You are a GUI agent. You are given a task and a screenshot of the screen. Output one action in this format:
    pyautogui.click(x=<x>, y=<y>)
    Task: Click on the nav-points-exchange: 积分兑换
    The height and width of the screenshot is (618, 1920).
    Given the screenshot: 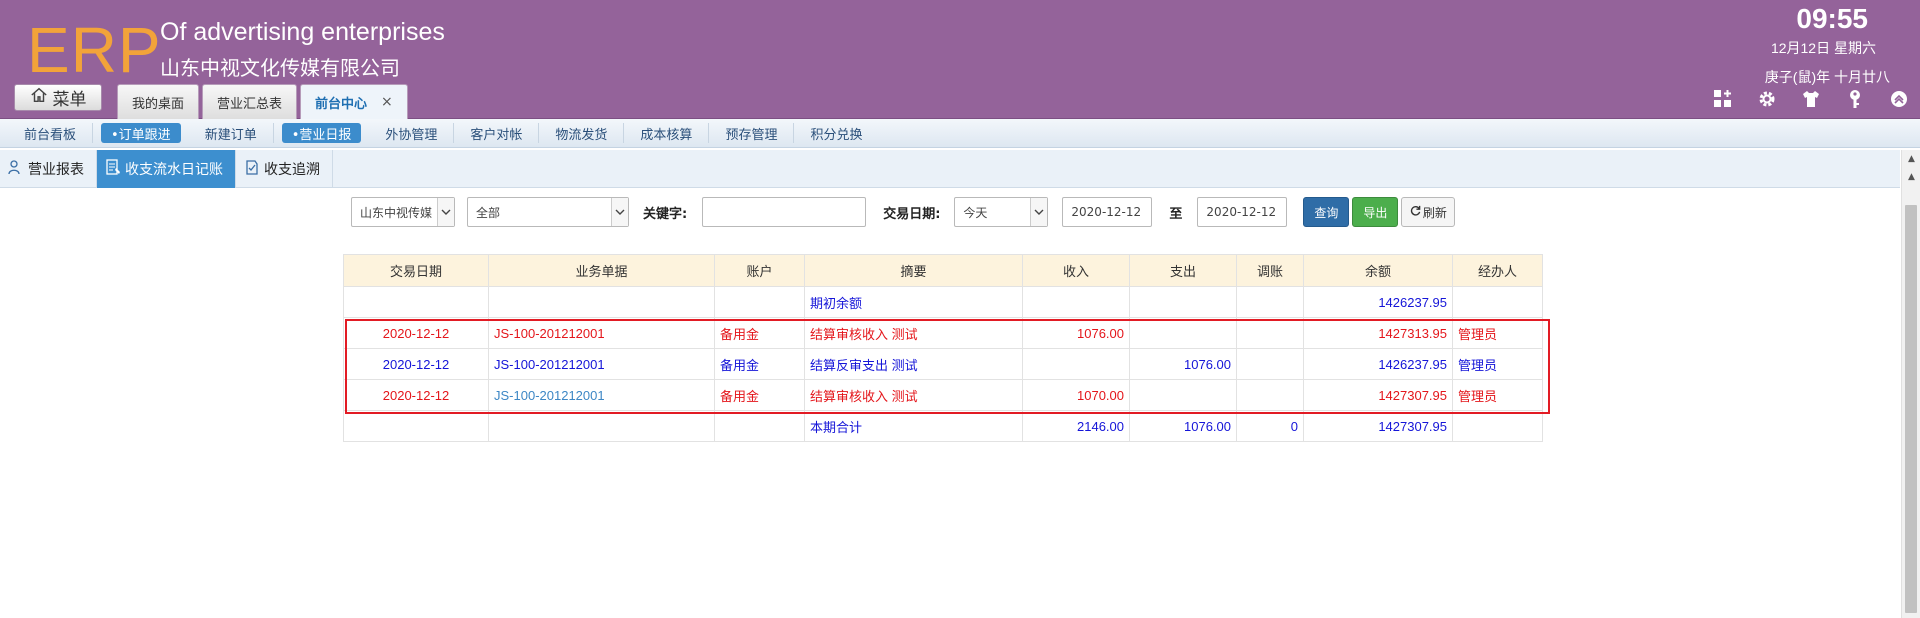 What is the action you would take?
    pyautogui.click(x=836, y=133)
    